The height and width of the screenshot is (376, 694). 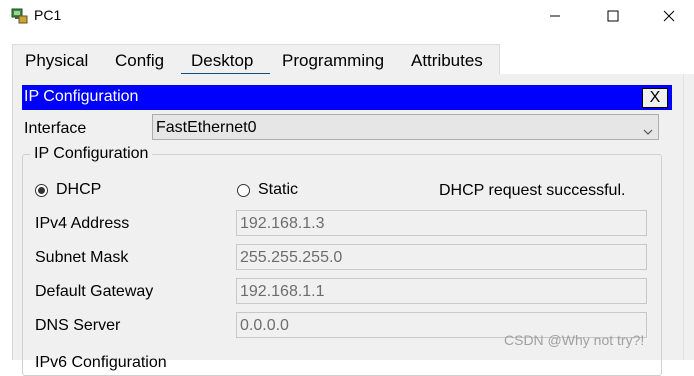 I want to click on ip-config-header: IP Configuration X, so click(x=347, y=97).